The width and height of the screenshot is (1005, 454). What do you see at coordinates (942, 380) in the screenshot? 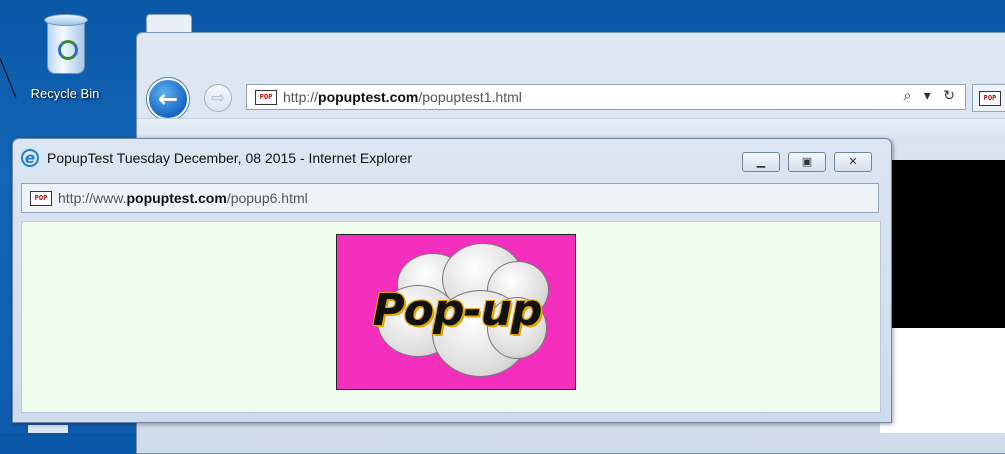
I see `page-content-white` at bounding box center [942, 380].